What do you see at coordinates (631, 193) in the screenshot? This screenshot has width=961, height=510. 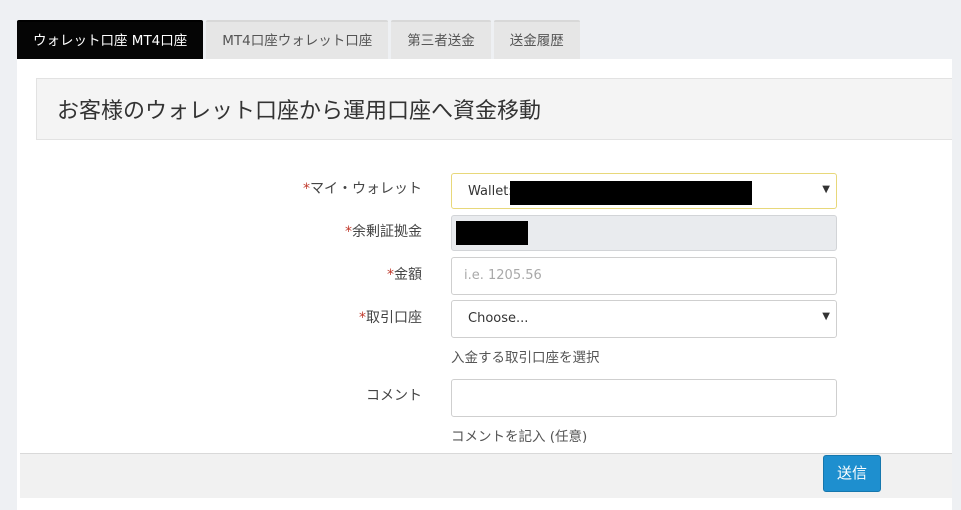 I see `redacted-wallet-id` at bounding box center [631, 193].